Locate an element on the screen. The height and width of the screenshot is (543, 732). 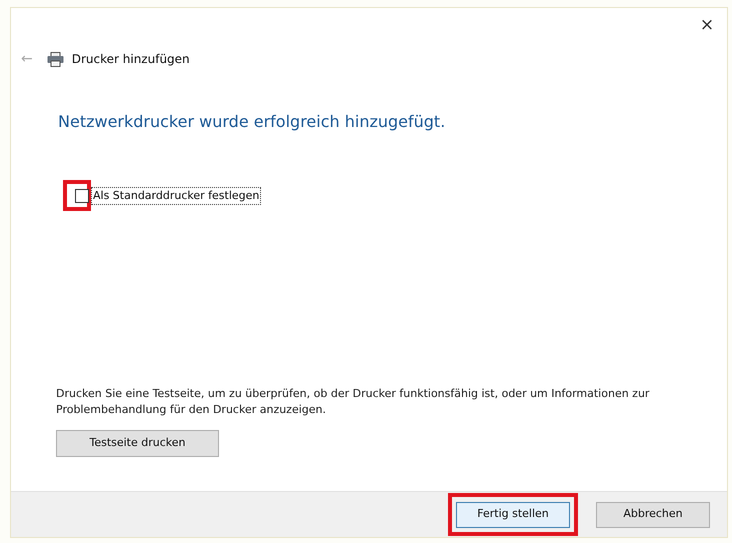
close-button: × is located at coordinates (707, 25).